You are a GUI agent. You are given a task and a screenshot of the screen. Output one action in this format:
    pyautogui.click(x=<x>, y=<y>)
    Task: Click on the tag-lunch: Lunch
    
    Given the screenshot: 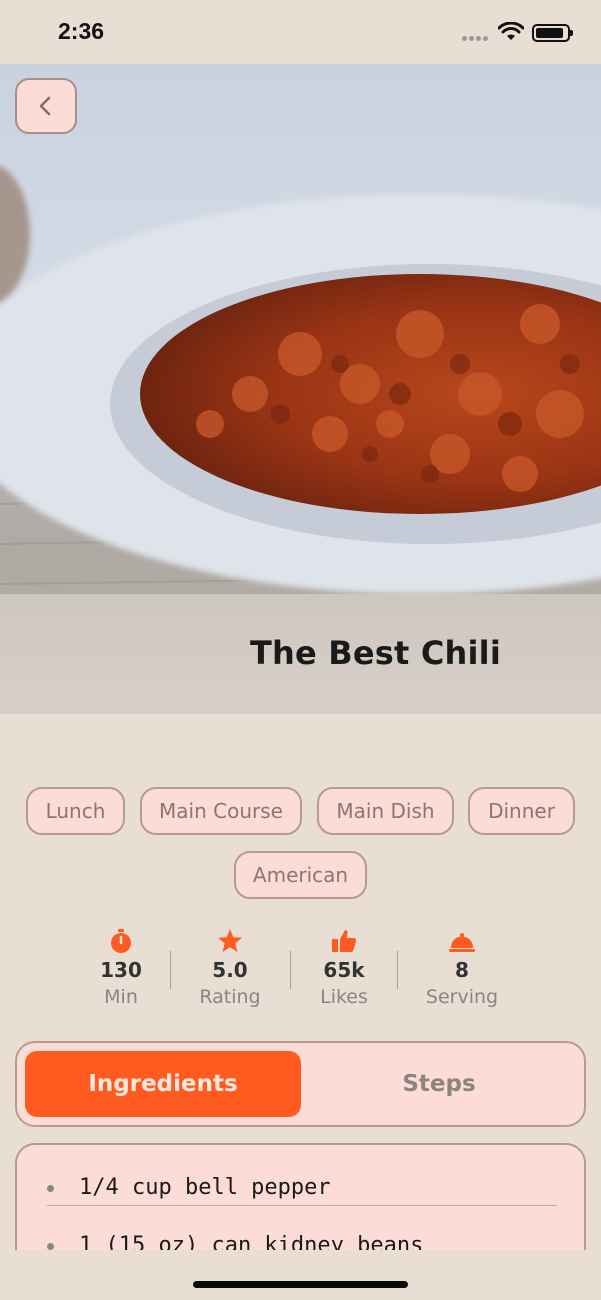 What is the action you would take?
    pyautogui.click(x=75, y=811)
    